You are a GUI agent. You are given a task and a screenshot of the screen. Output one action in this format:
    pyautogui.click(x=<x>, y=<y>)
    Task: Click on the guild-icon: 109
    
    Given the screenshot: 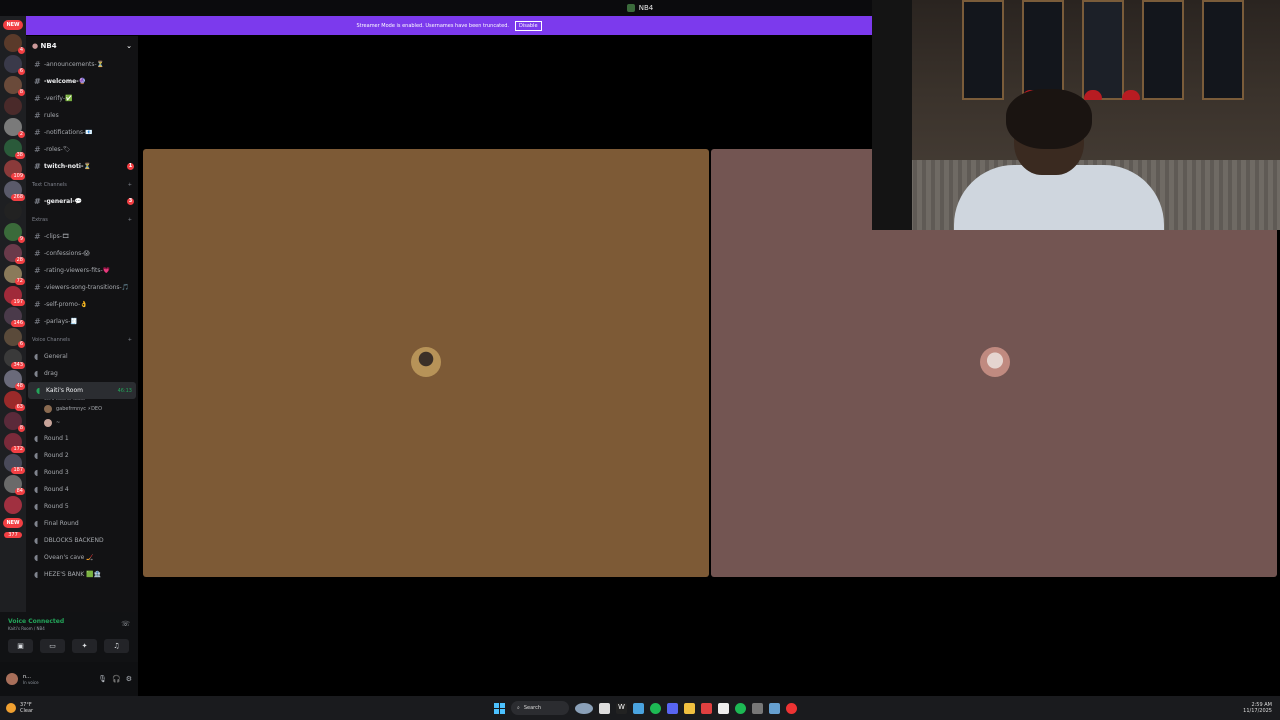 What is the action you would take?
    pyautogui.click(x=14, y=170)
    